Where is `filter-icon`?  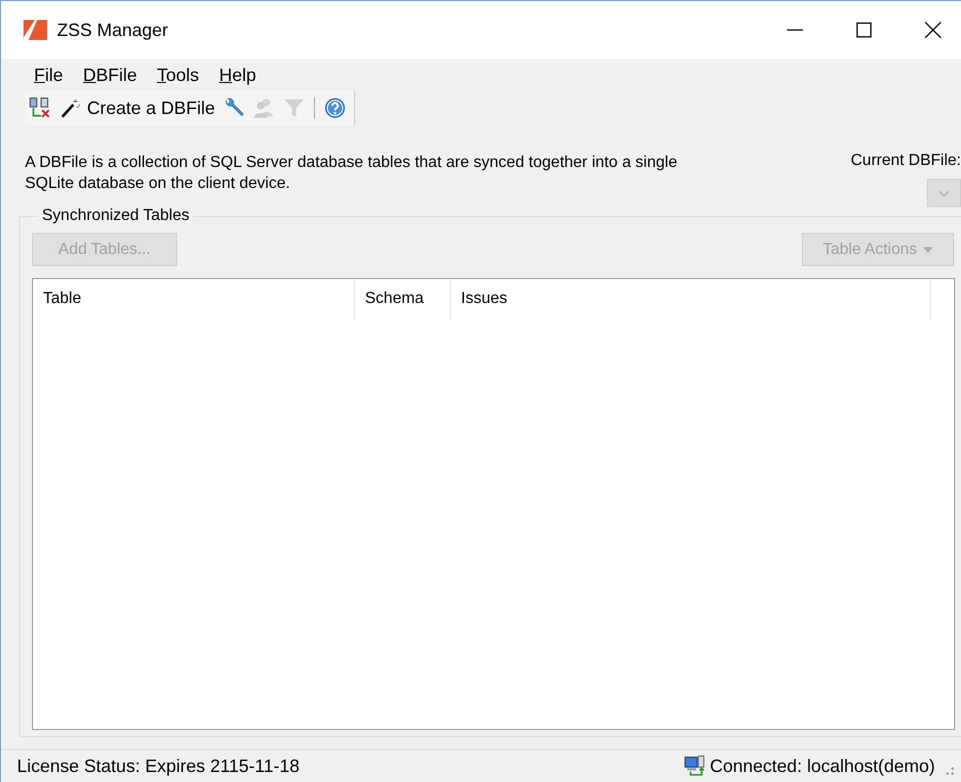 filter-icon is located at coordinates (294, 108).